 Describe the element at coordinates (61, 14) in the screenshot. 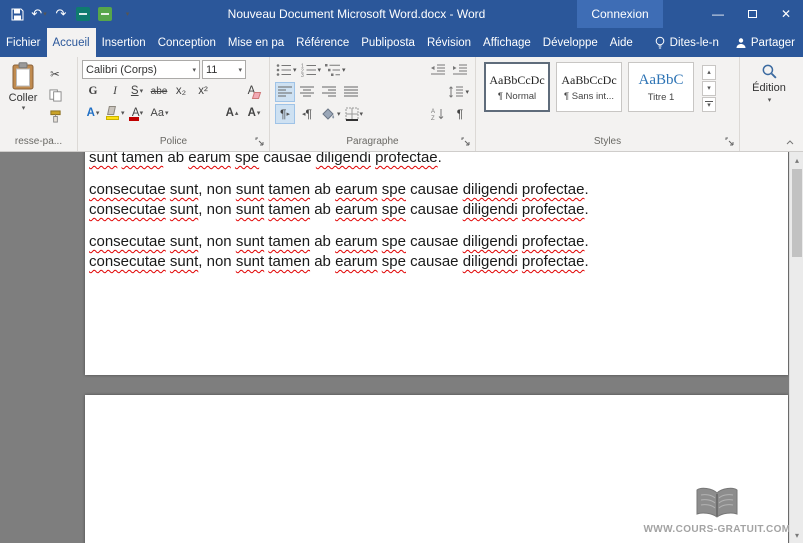

I see `redo-button: ↷` at that location.